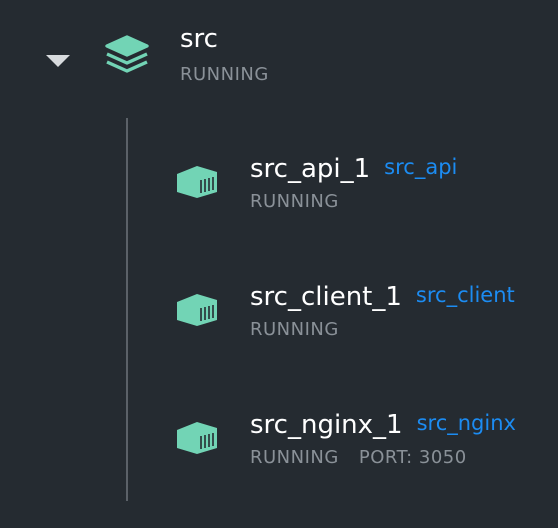  I want to click on container-port: PORT: 3050, so click(412, 457).